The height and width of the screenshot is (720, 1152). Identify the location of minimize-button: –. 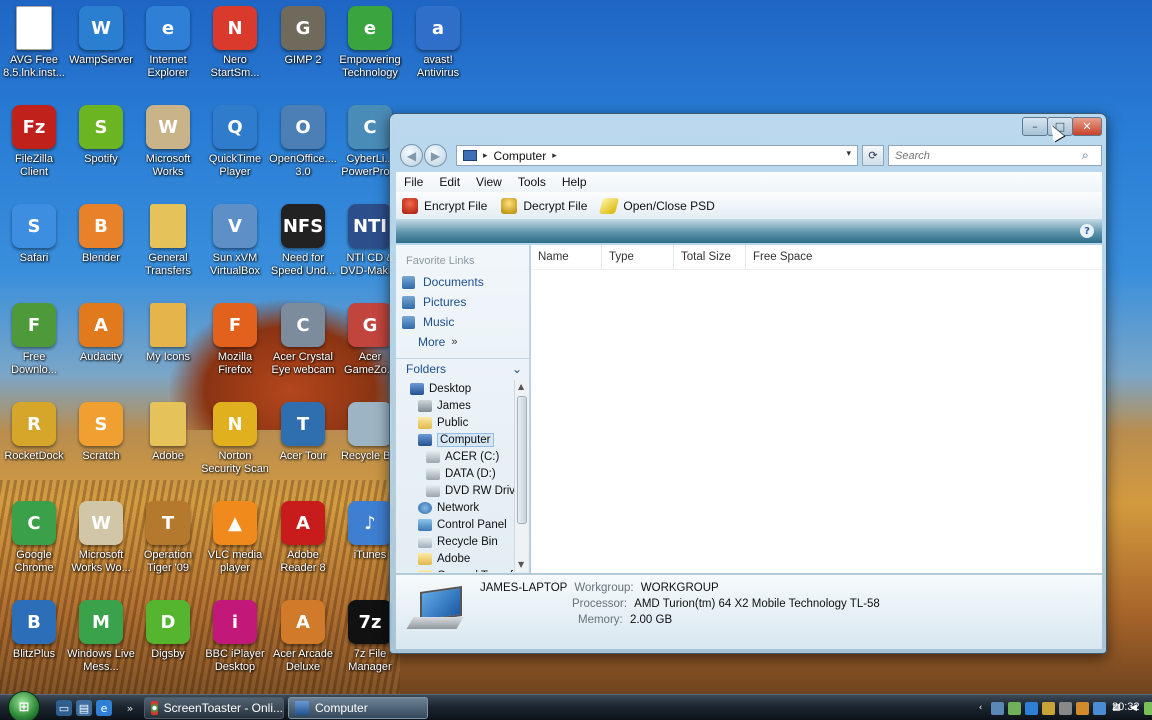
(1035, 126).